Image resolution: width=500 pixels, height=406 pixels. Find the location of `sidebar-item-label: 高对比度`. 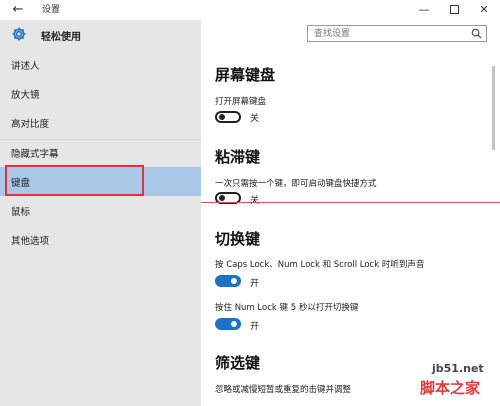

sidebar-item-label: 高对比度 is located at coordinates (30, 124).